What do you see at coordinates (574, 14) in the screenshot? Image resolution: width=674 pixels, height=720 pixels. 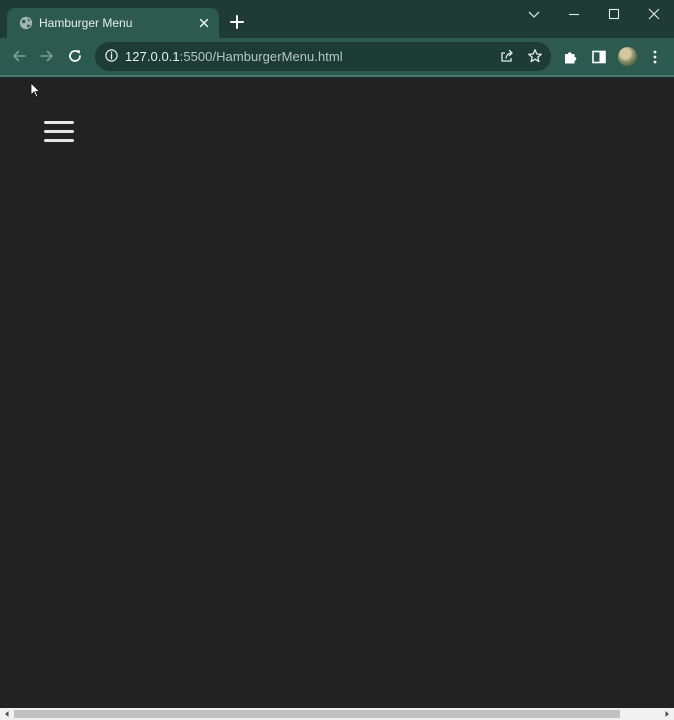 I see `minimize-icon` at bounding box center [574, 14].